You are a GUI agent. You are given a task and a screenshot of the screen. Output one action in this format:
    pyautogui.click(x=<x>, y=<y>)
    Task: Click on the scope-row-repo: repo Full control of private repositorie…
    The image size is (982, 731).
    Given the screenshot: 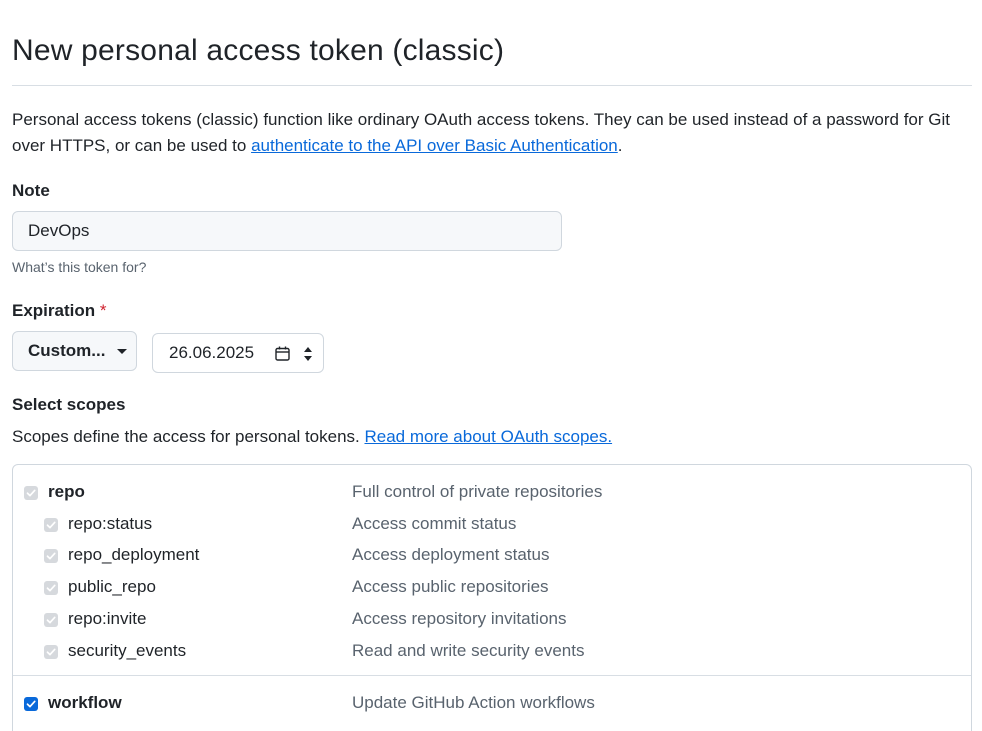 What is the action you would take?
    pyautogui.click(x=492, y=493)
    